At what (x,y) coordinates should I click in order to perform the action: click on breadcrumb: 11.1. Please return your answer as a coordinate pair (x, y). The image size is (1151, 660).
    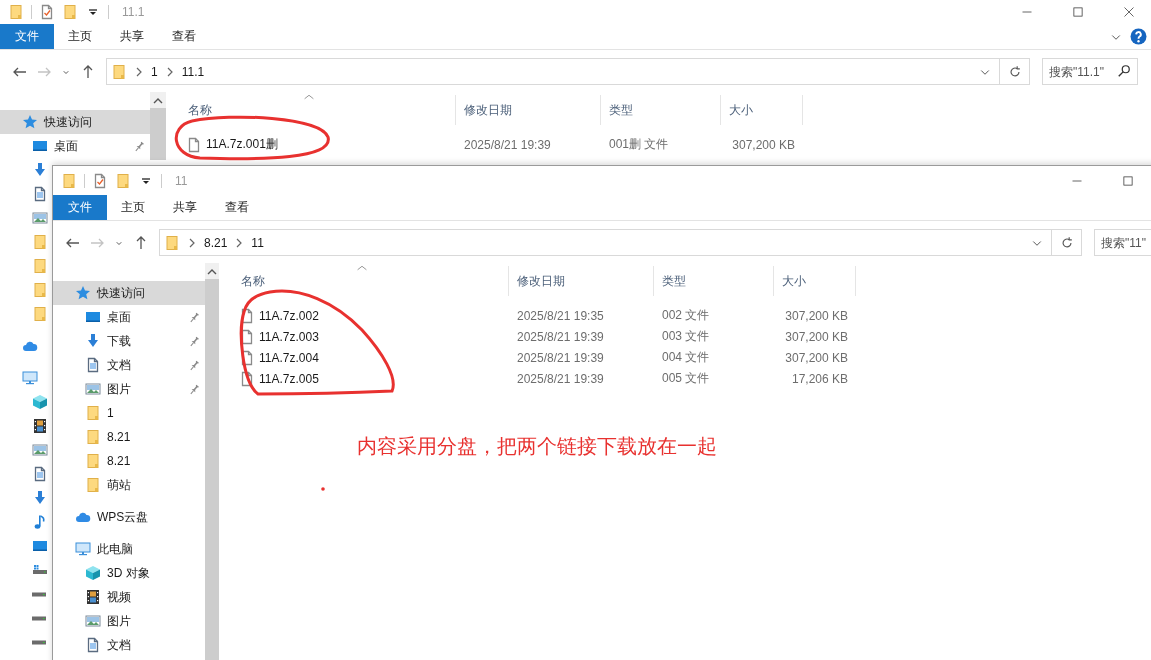
    Looking at the image, I should click on (193, 71).